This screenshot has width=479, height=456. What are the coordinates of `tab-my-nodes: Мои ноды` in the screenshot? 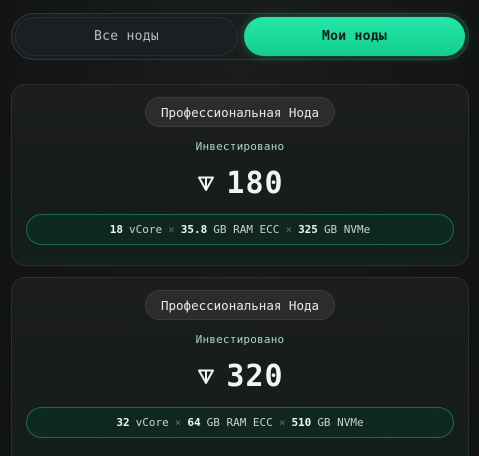 It's located at (354, 36).